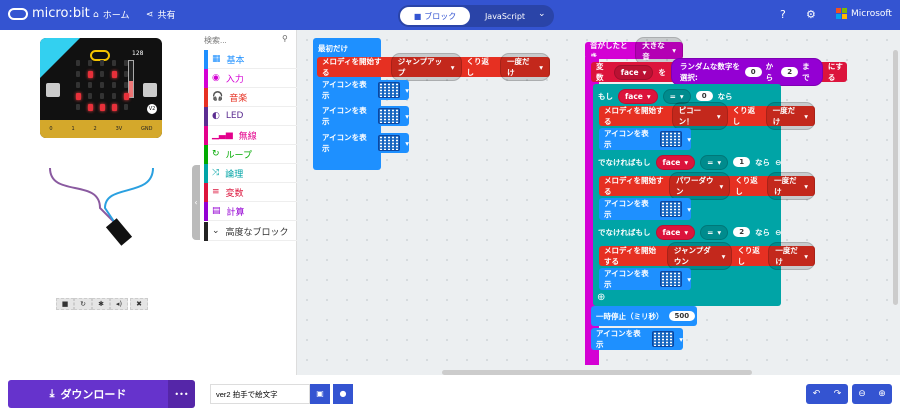 This screenshot has height=412, width=900. I want to click on pin-0: 0, so click(50, 129).